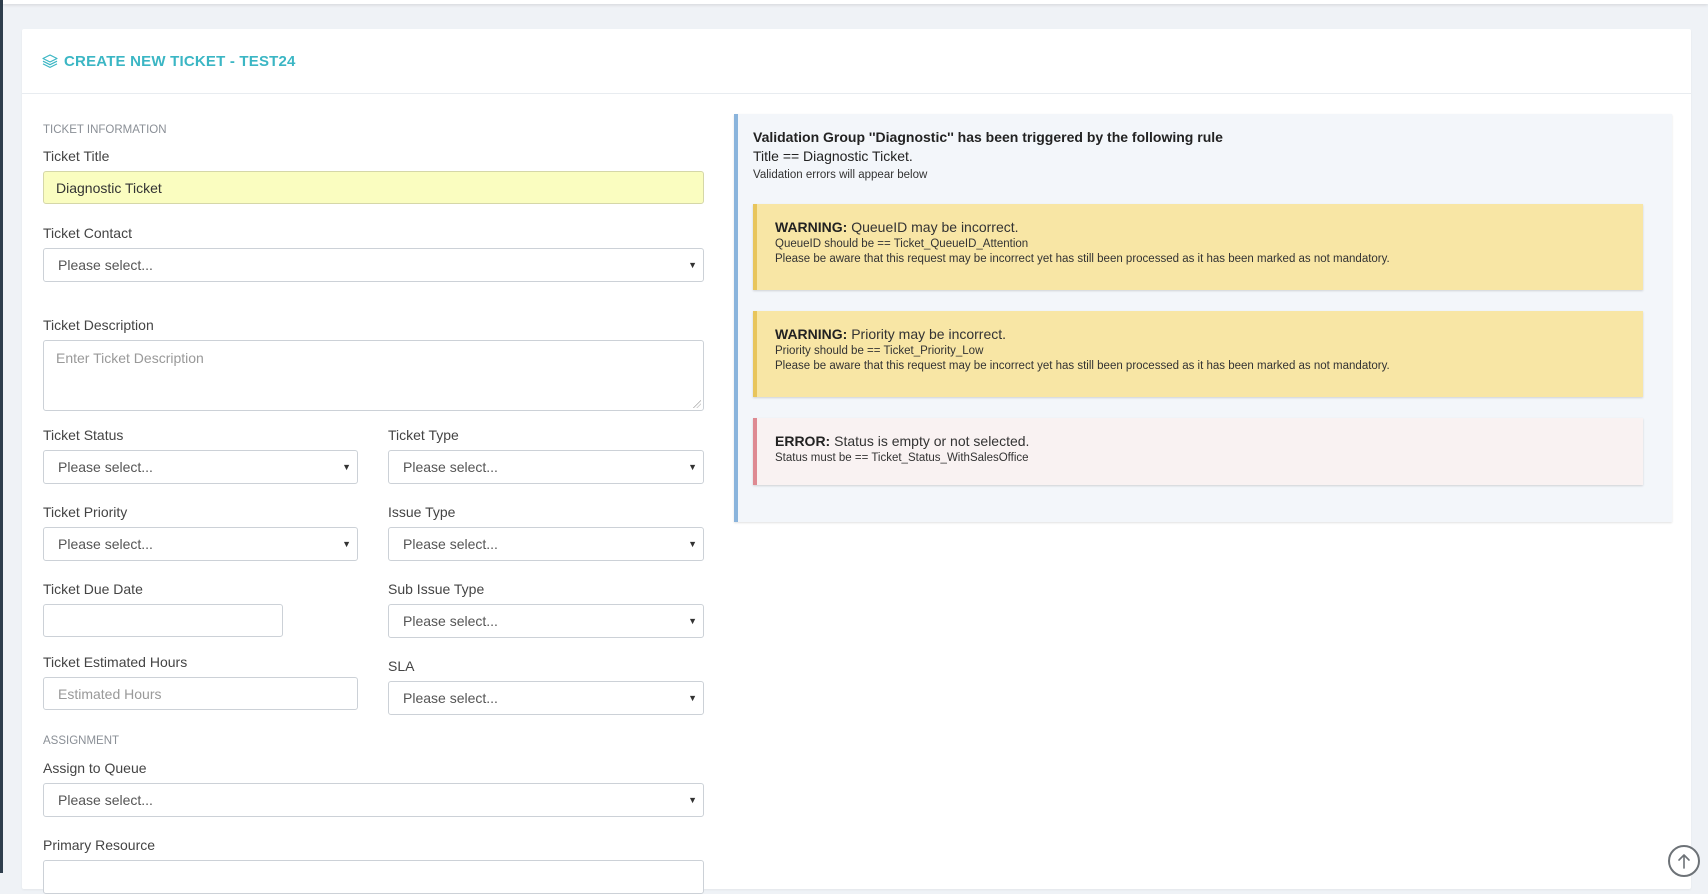 The width and height of the screenshot is (1708, 894). I want to click on issue-type-label: Issue Type, so click(422, 512).